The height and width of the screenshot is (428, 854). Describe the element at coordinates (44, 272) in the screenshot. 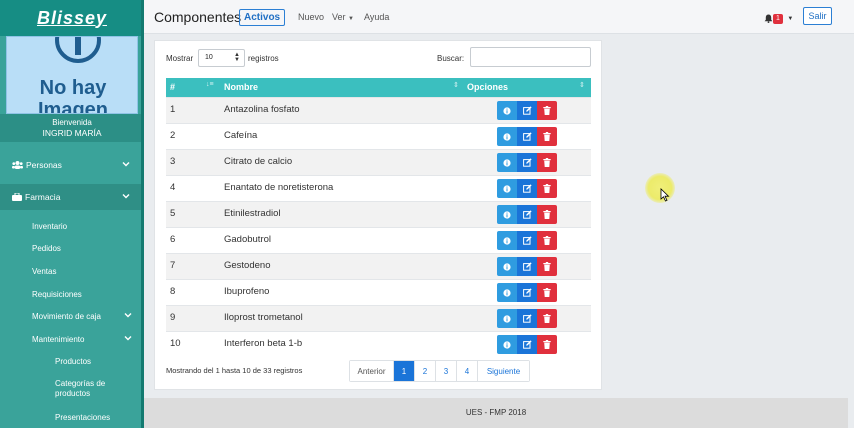

I see `sidebar-item-ventas: Ventas` at that location.